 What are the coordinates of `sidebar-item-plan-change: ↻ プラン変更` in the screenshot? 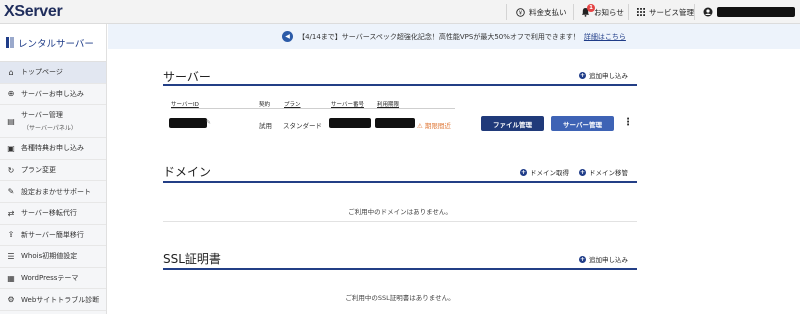 It's located at (53, 171).